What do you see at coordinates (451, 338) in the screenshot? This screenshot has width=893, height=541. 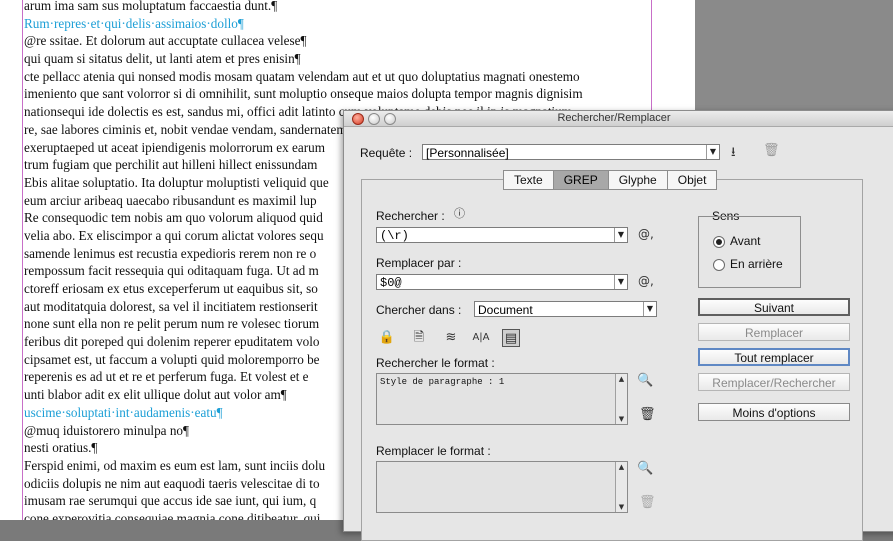 I see `include-hidden-layers-icon: ≋` at bounding box center [451, 338].